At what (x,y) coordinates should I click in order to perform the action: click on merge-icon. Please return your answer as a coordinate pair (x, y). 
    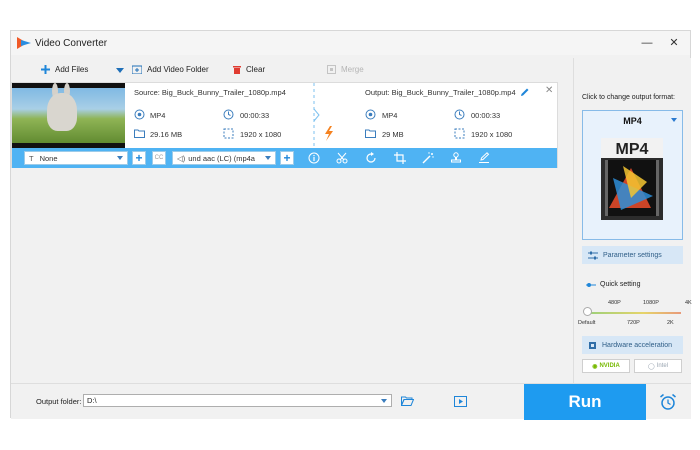
    Looking at the image, I should click on (331, 69).